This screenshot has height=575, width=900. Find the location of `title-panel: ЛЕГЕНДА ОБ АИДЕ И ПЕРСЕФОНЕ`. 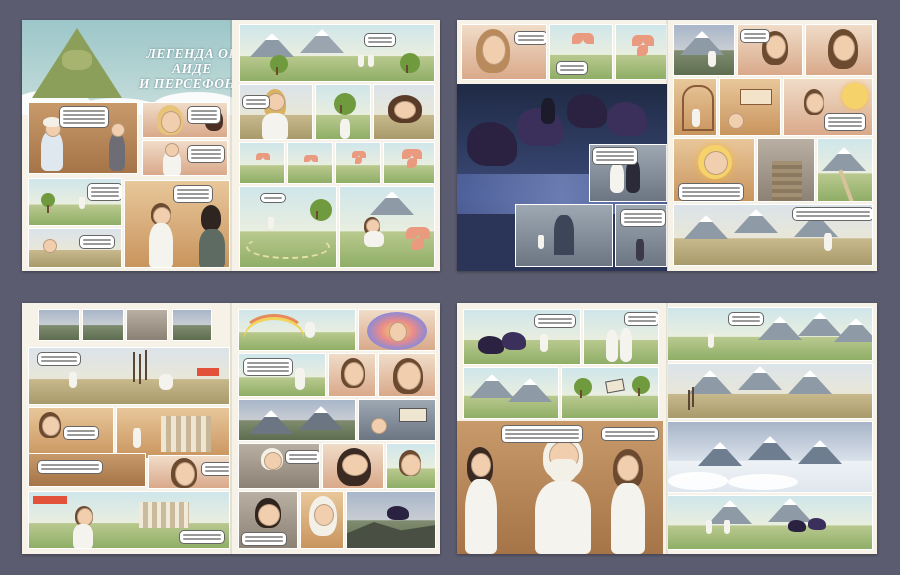

title-panel: ЛЕГЕНДА ОБ АИДЕ И ПЕРСЕФОНЕ is located at coordinates (127, 67).